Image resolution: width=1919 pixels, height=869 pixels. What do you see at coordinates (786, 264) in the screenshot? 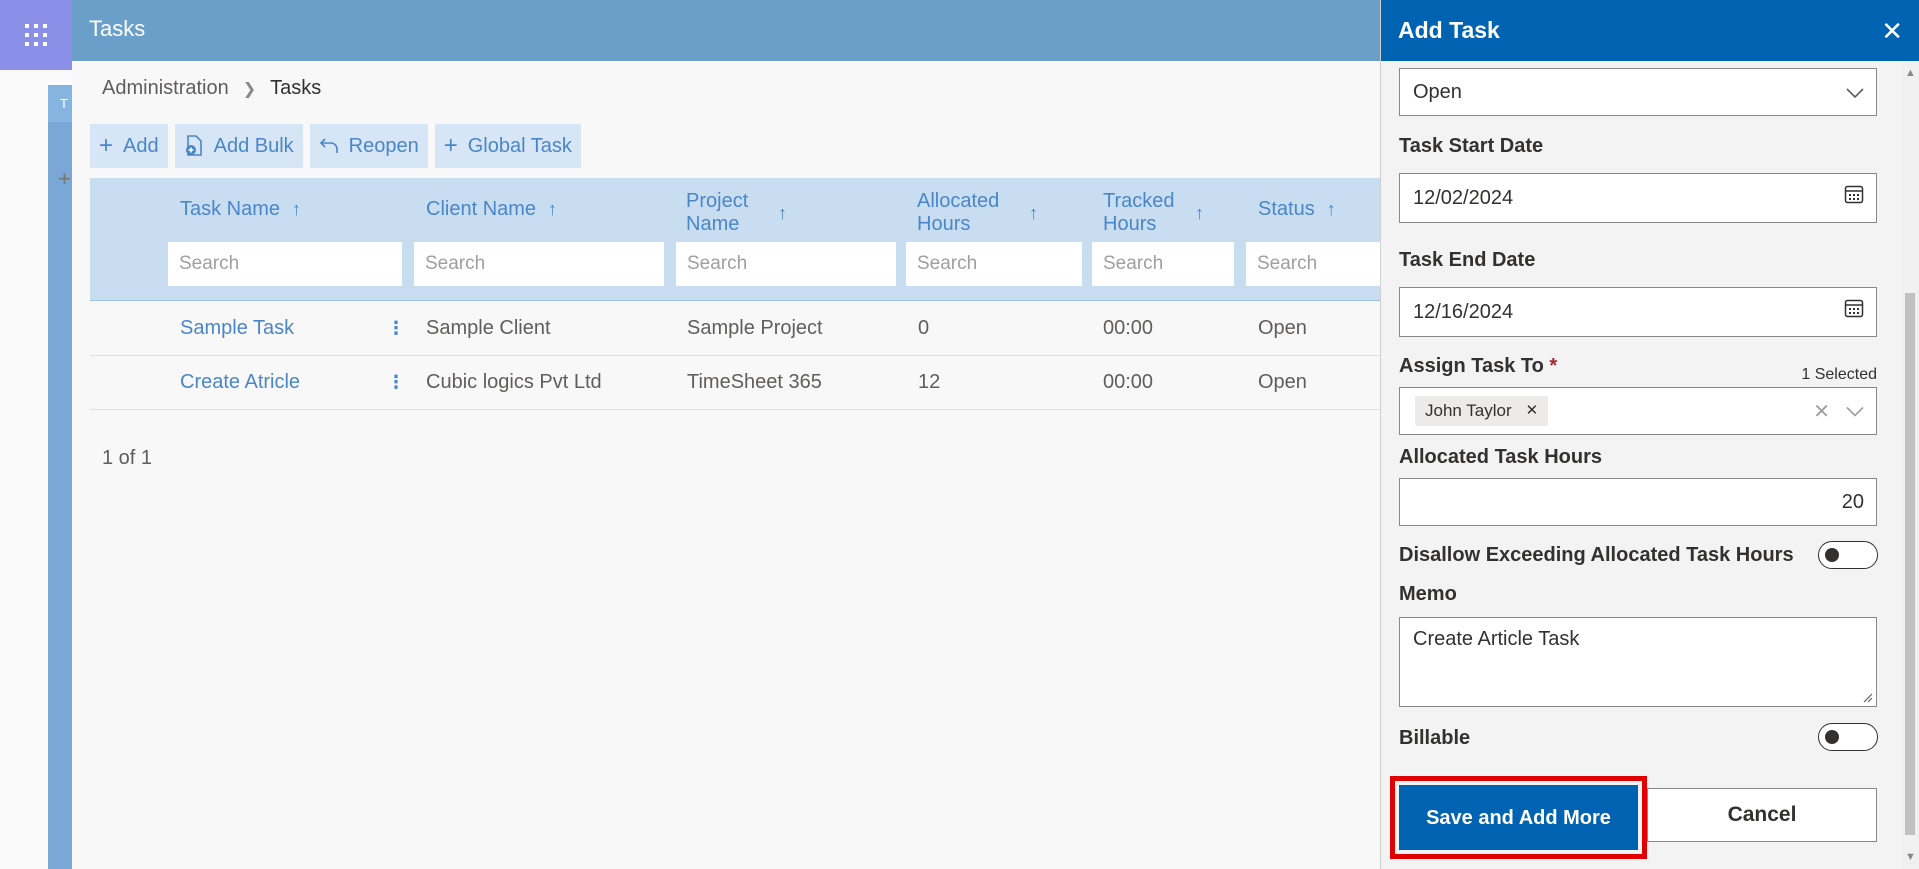
I see `project-name-search-input: Search` at bounding box center [786, 264].